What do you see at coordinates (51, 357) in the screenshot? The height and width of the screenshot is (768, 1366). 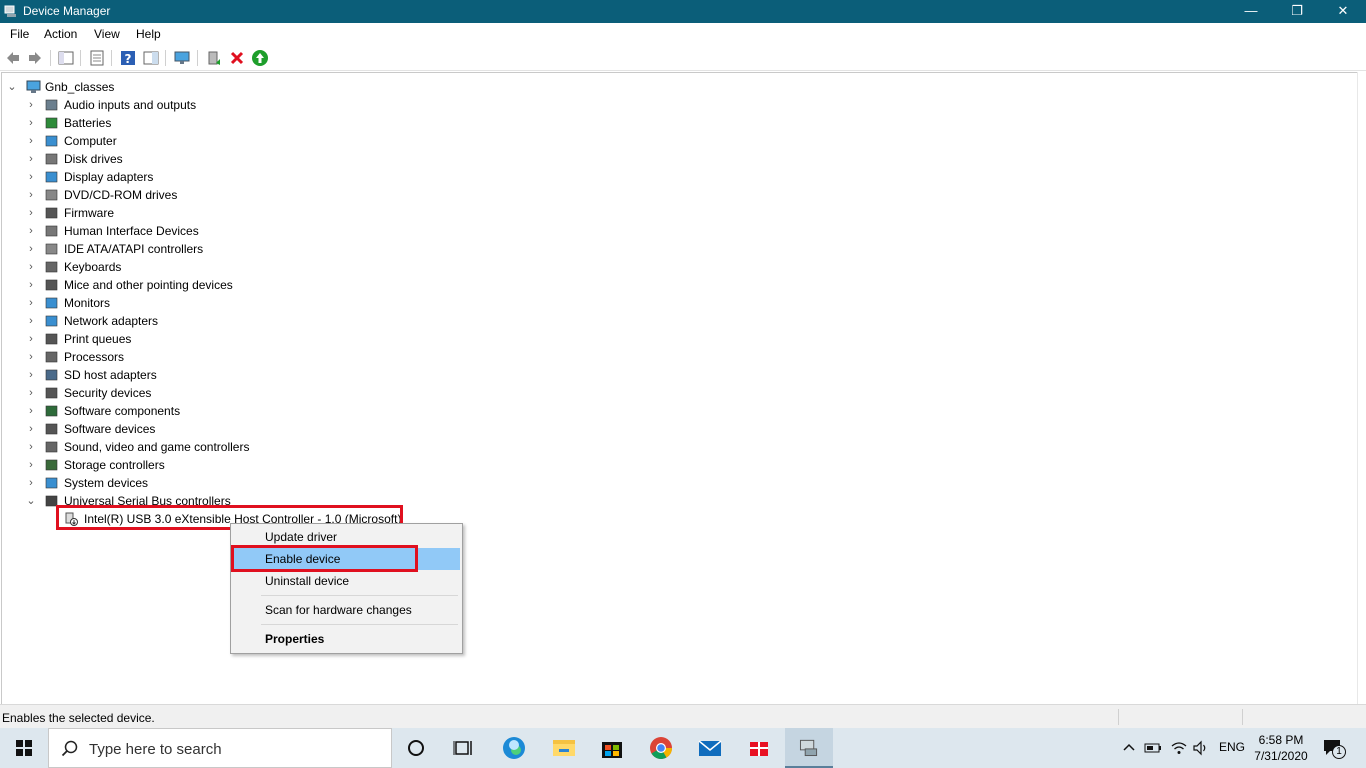 I see `processor-icon` at bounding box center [51, 357].